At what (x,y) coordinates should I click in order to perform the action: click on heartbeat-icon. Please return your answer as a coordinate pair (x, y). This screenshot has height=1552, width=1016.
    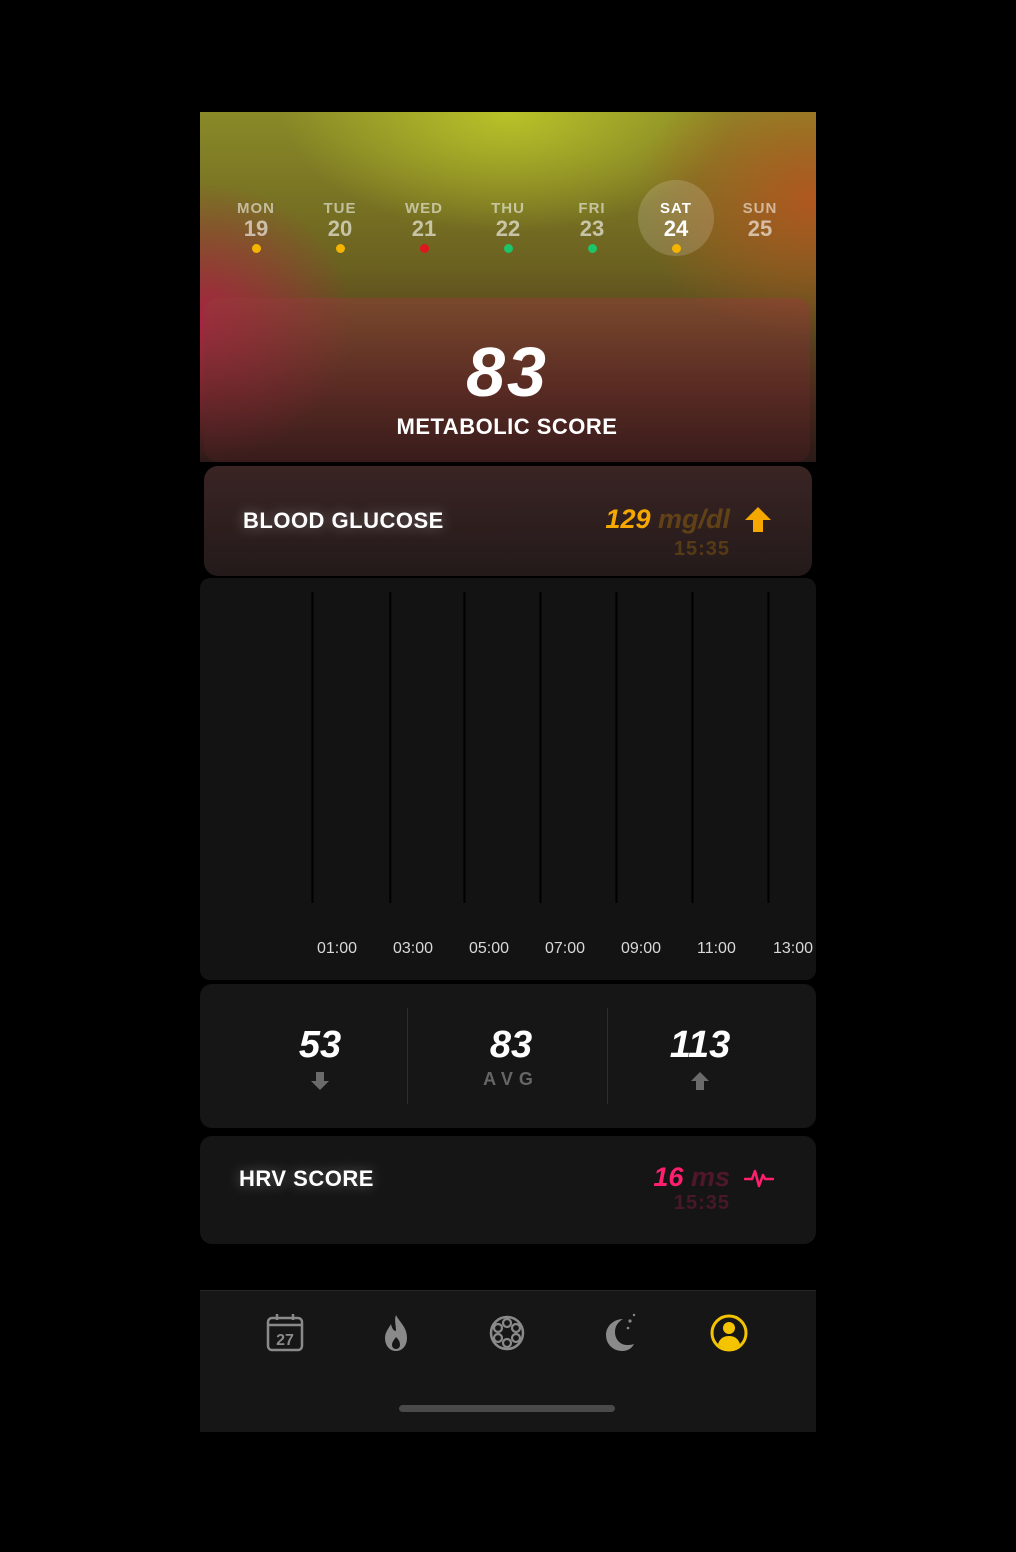
    Looking at the image, I should click on (759, 1178).